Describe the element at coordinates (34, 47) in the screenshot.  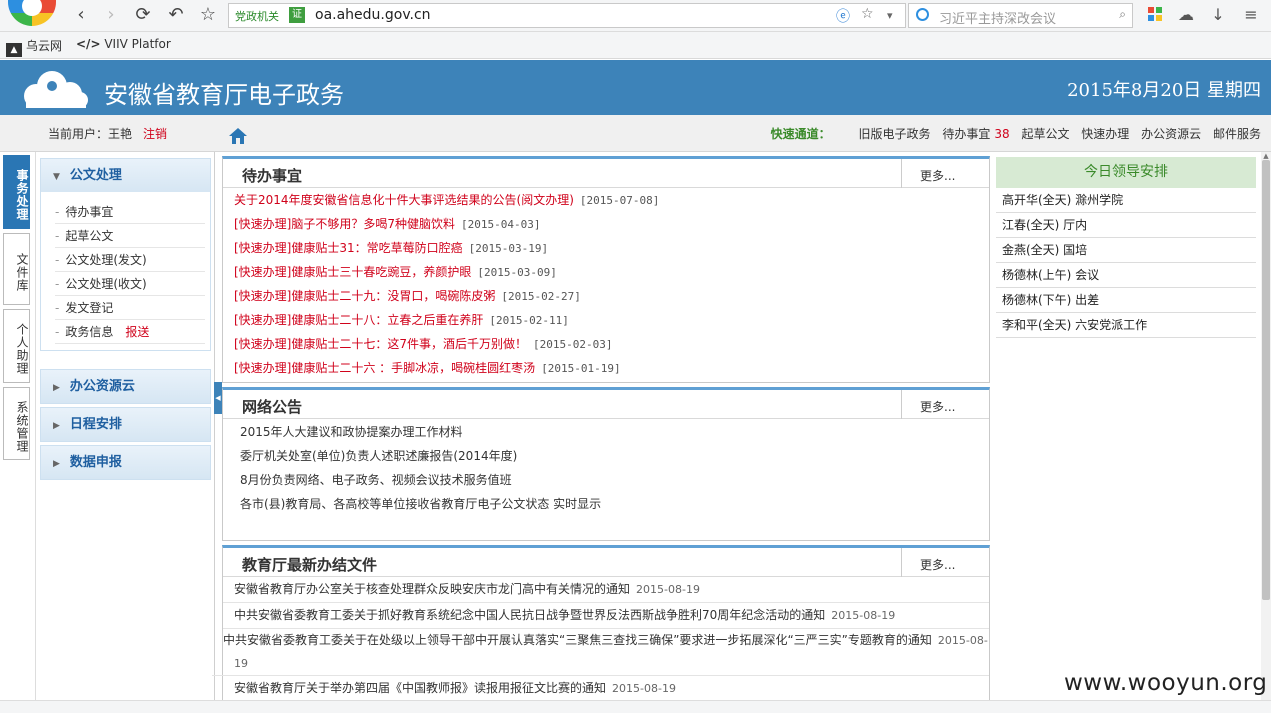
I see `bookmark-wooyun: ▲ 乌云网` at that location.